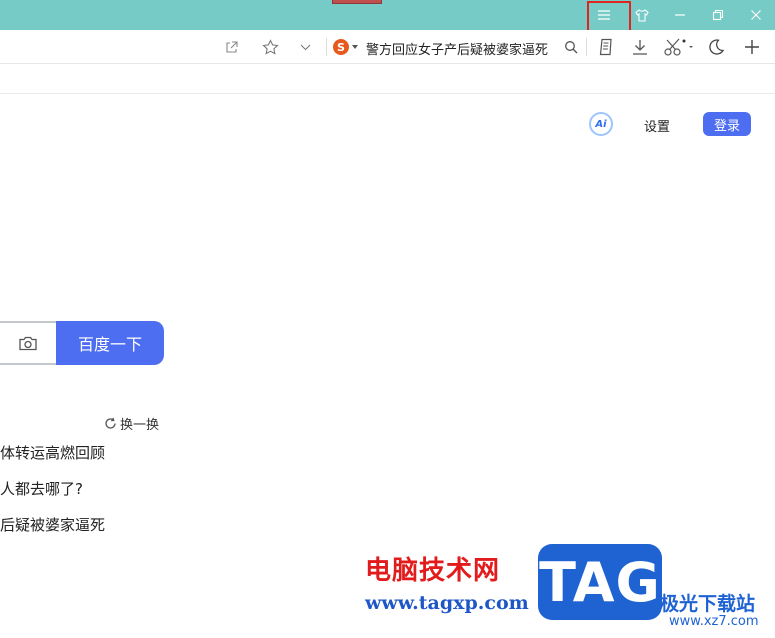  I want to click on refresh-icon, so click(110, 423).